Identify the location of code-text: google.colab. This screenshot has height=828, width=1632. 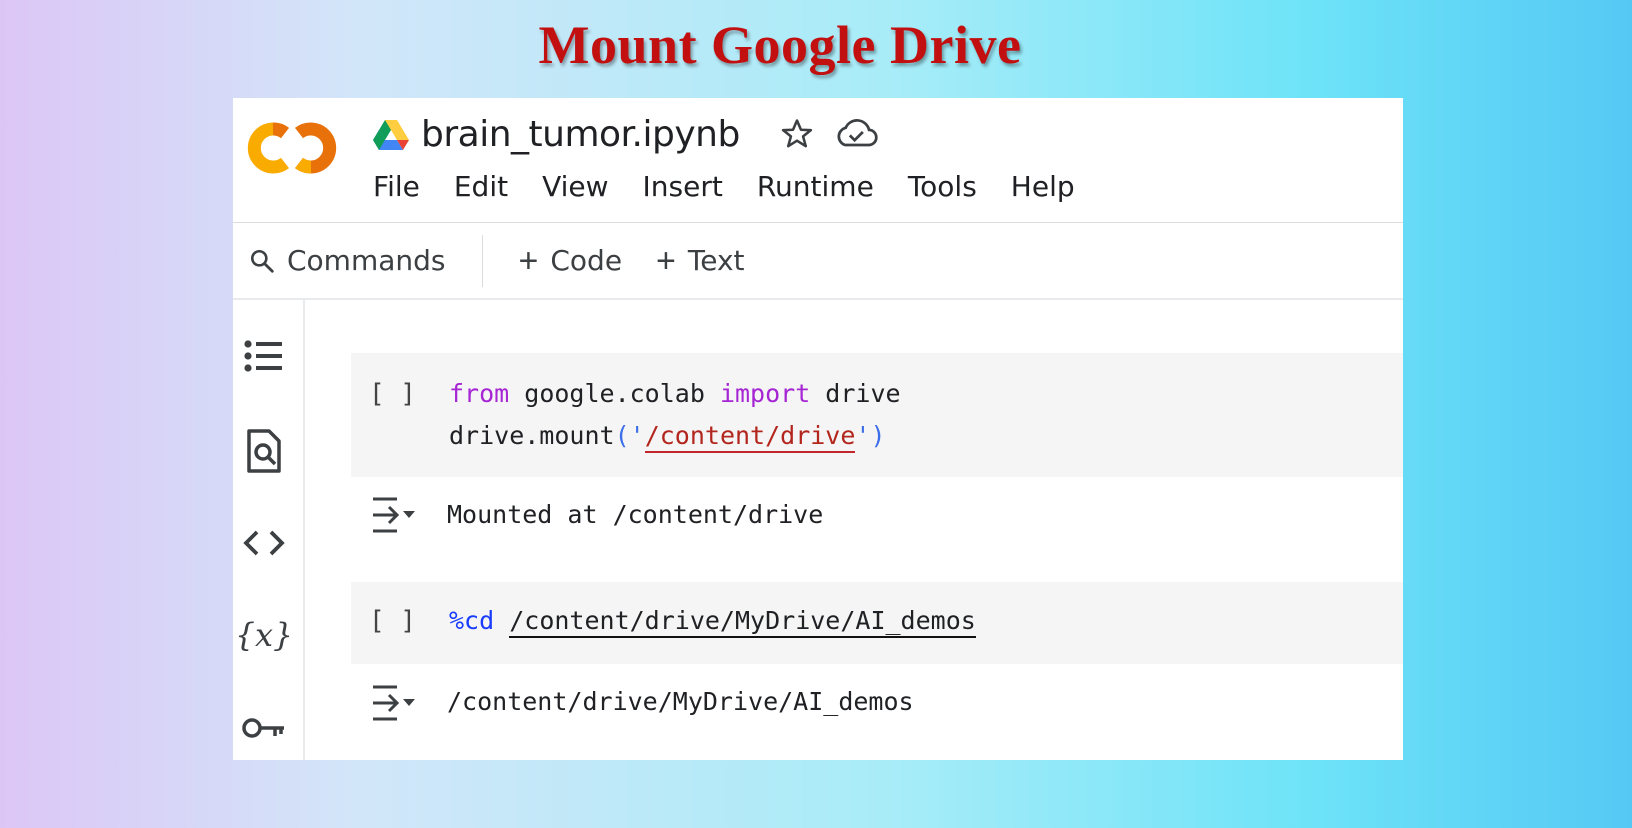
(614, 393).